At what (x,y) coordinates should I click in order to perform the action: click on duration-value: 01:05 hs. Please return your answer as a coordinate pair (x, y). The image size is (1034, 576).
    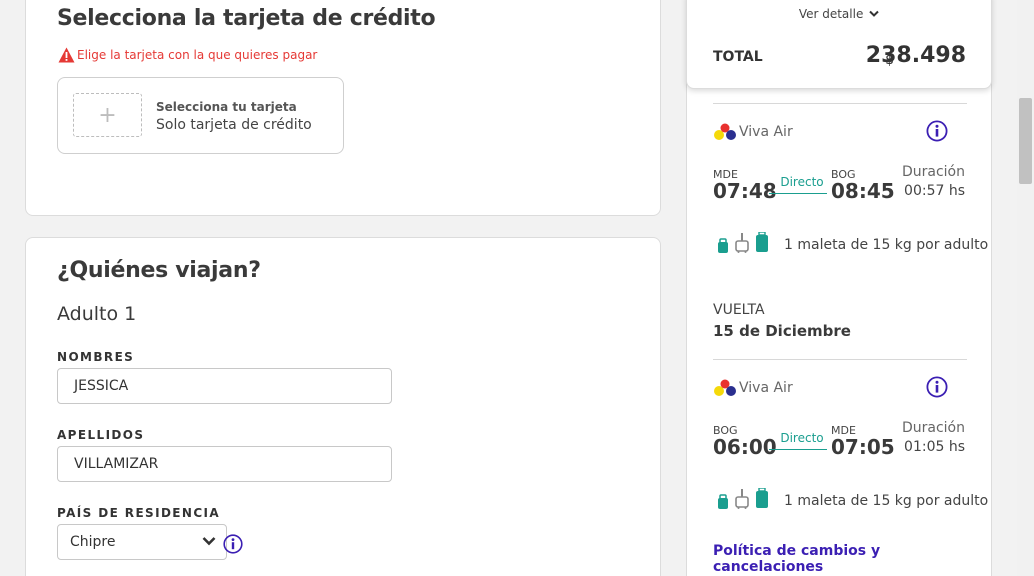
    Looking at the image, I should click on (934, 447).